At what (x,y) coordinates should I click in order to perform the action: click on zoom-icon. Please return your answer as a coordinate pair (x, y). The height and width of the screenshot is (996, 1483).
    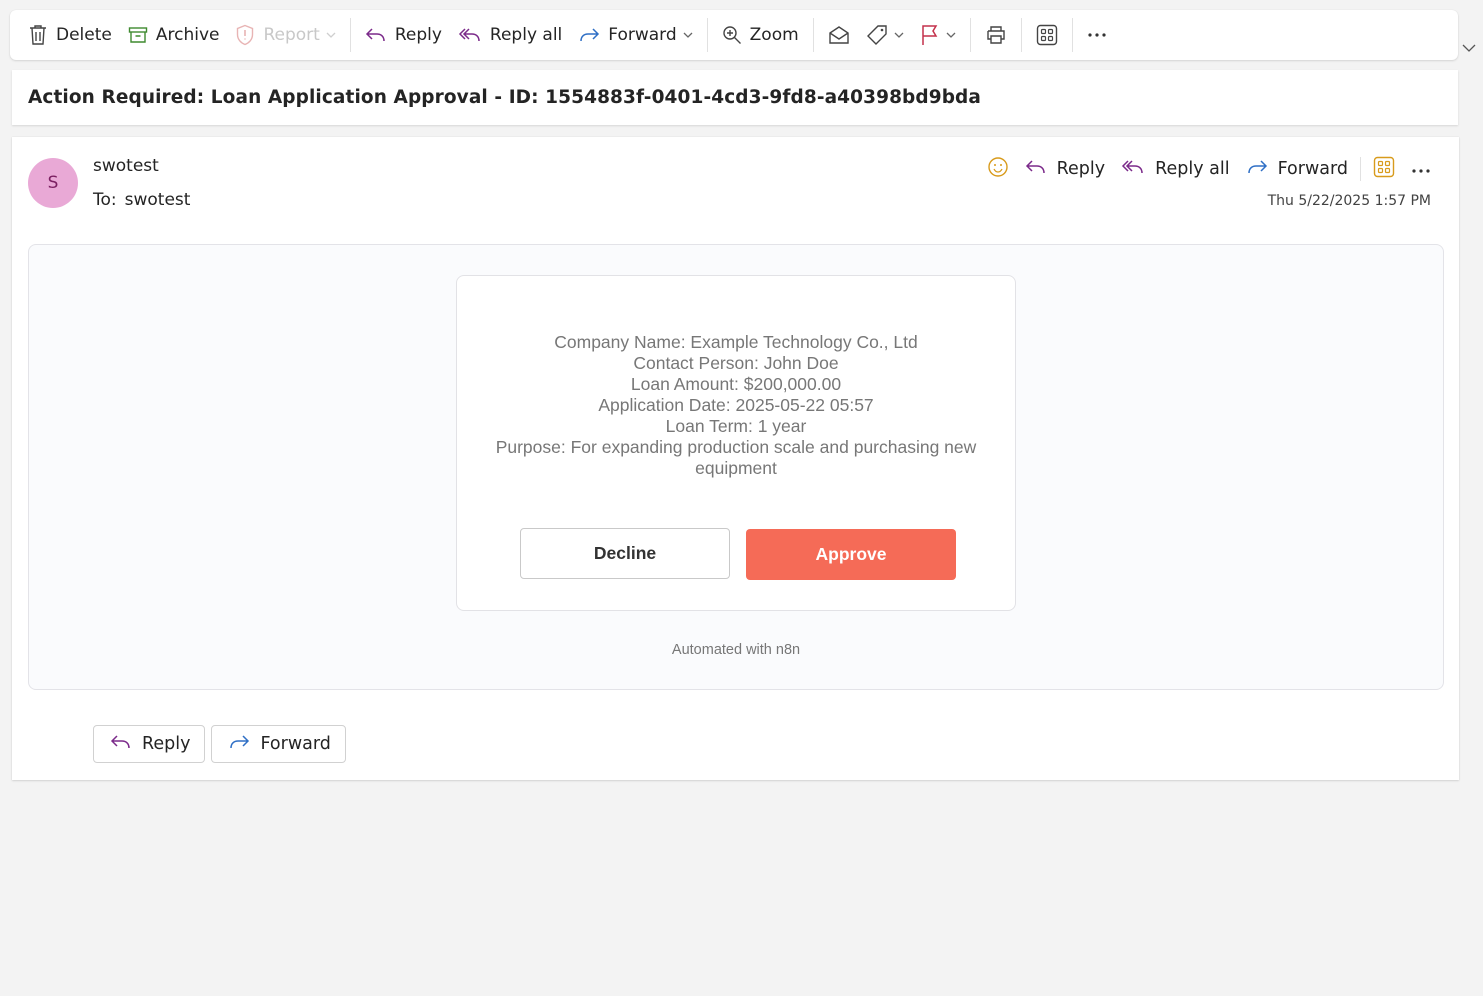
    Looking at the image, I should click on (732, 35).